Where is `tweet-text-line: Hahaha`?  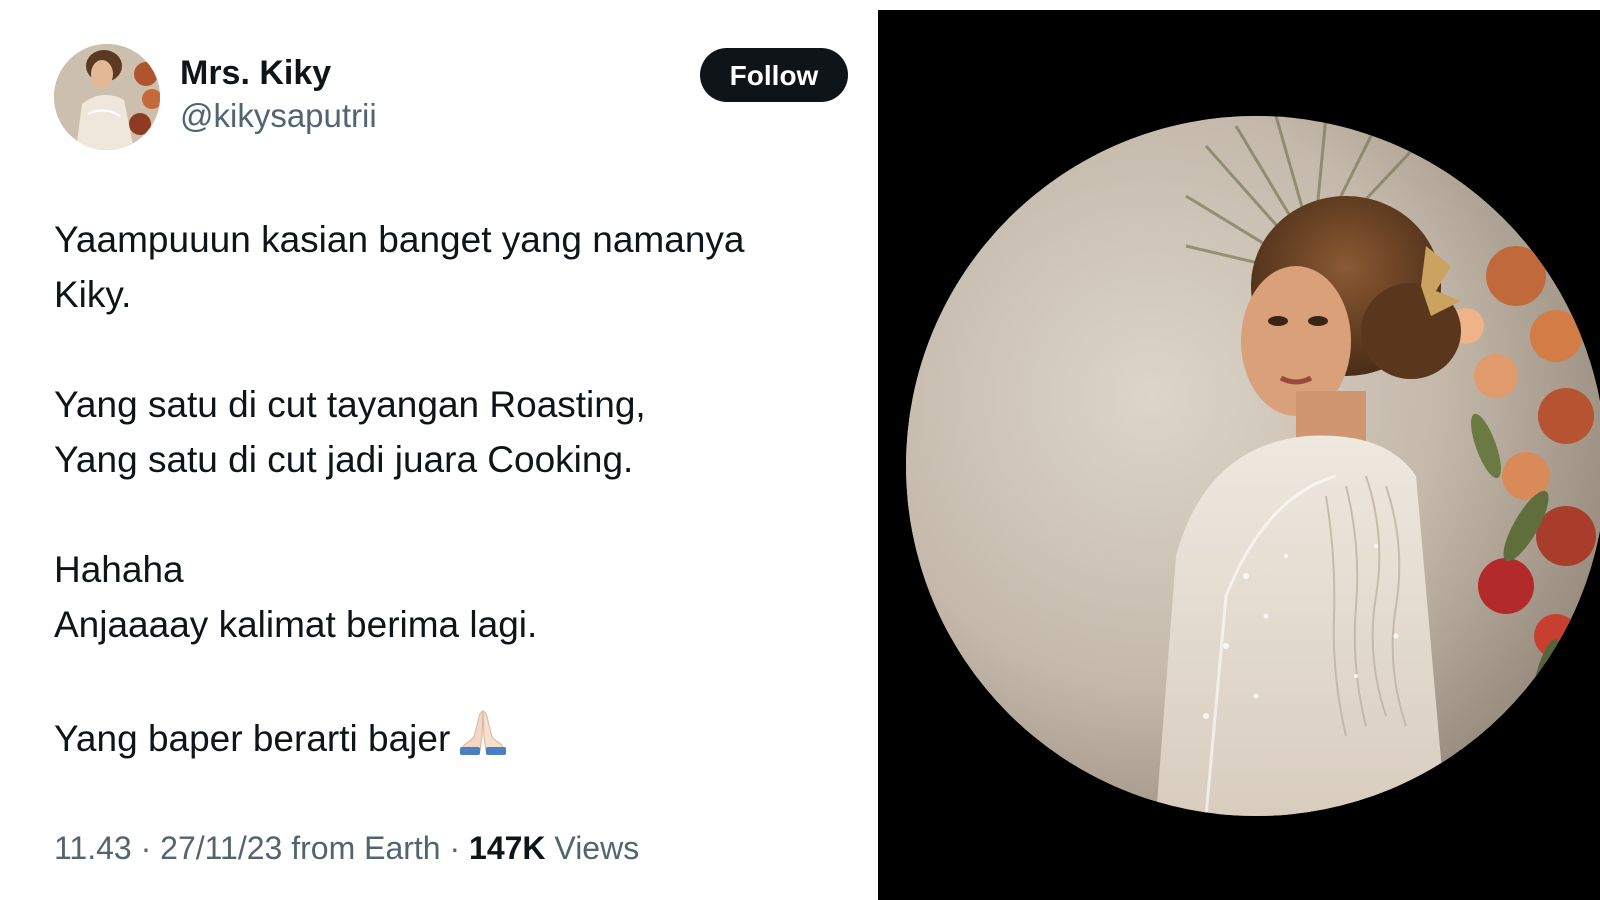 tweet-text-line: Hahaha is located at coordinates (119, 569).